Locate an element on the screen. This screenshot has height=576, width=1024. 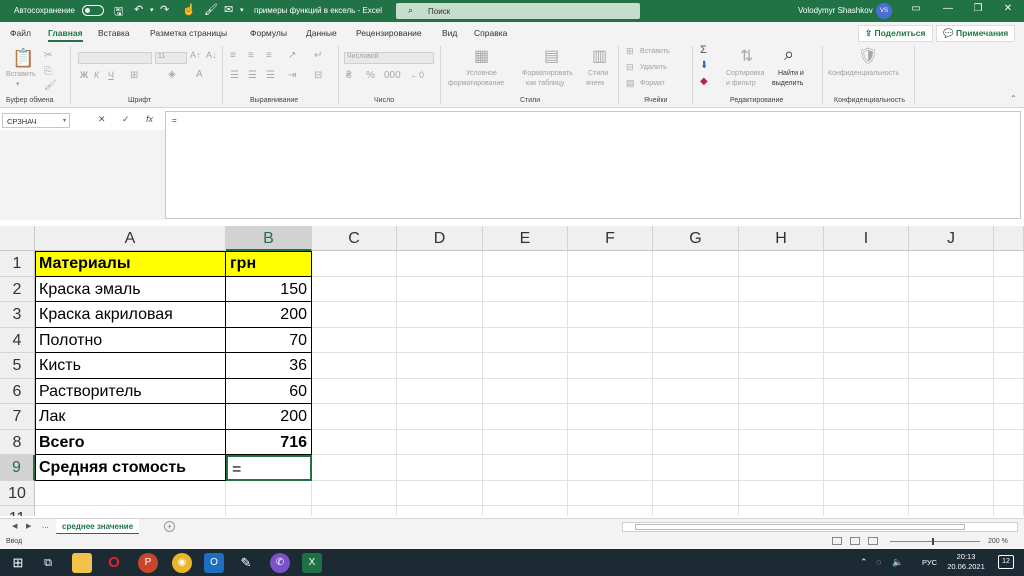
format-painter-icon: 🖌 is located at coordinates (50, 85).